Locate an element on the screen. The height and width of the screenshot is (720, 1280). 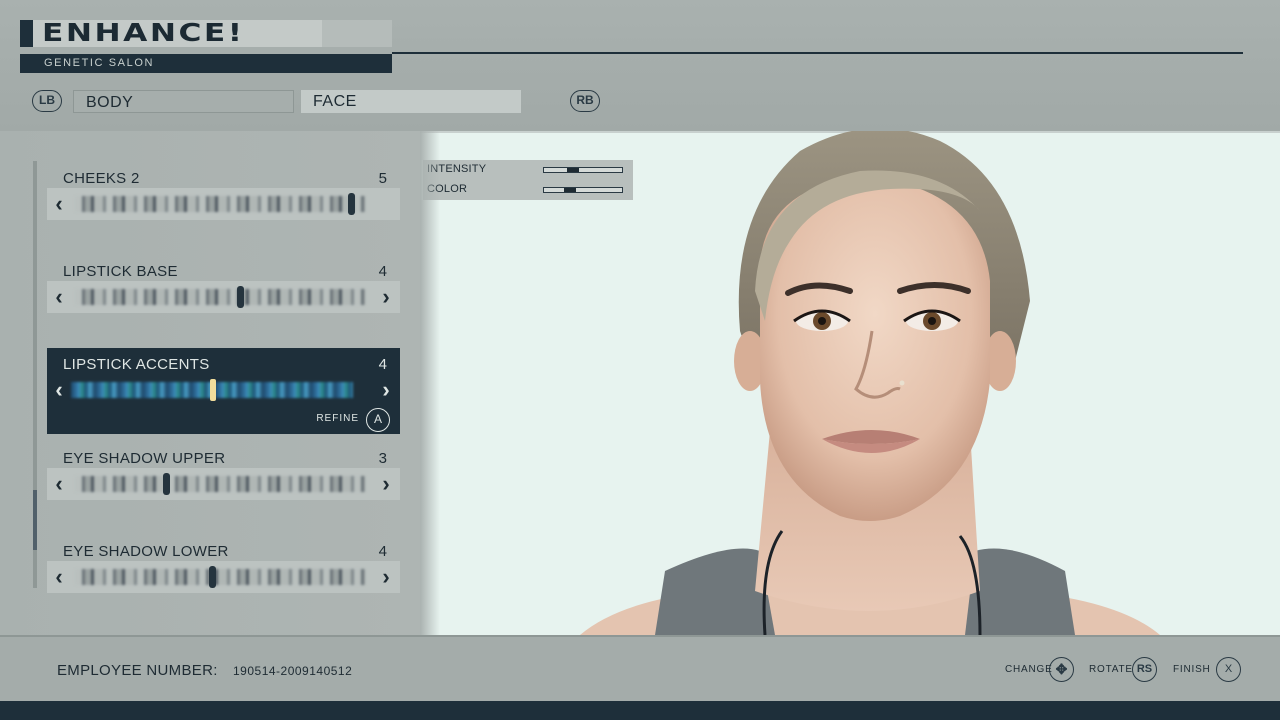
scrollbar-thumb is located at coordinates (35, 520).